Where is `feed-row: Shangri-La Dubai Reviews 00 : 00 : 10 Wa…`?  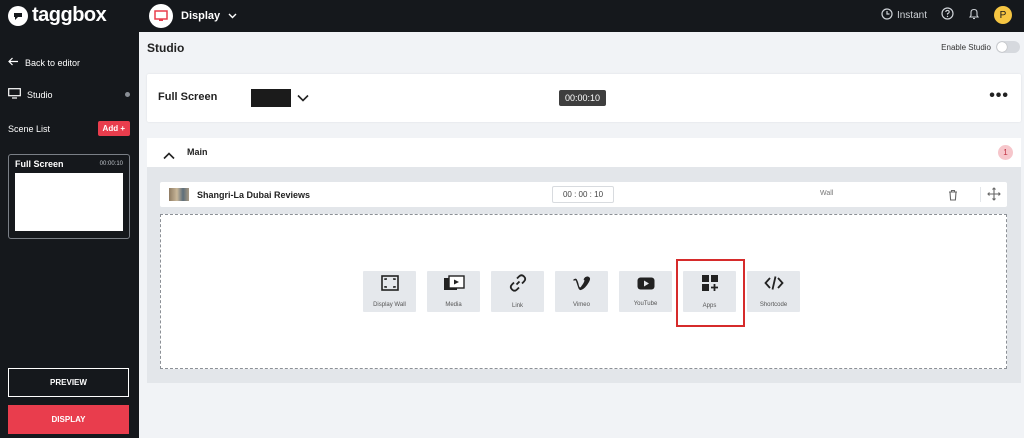 feed-row: Shangri-La Dubai Reviews 00 : 00 : 10 Wa… is located at coordinates (583, 194).